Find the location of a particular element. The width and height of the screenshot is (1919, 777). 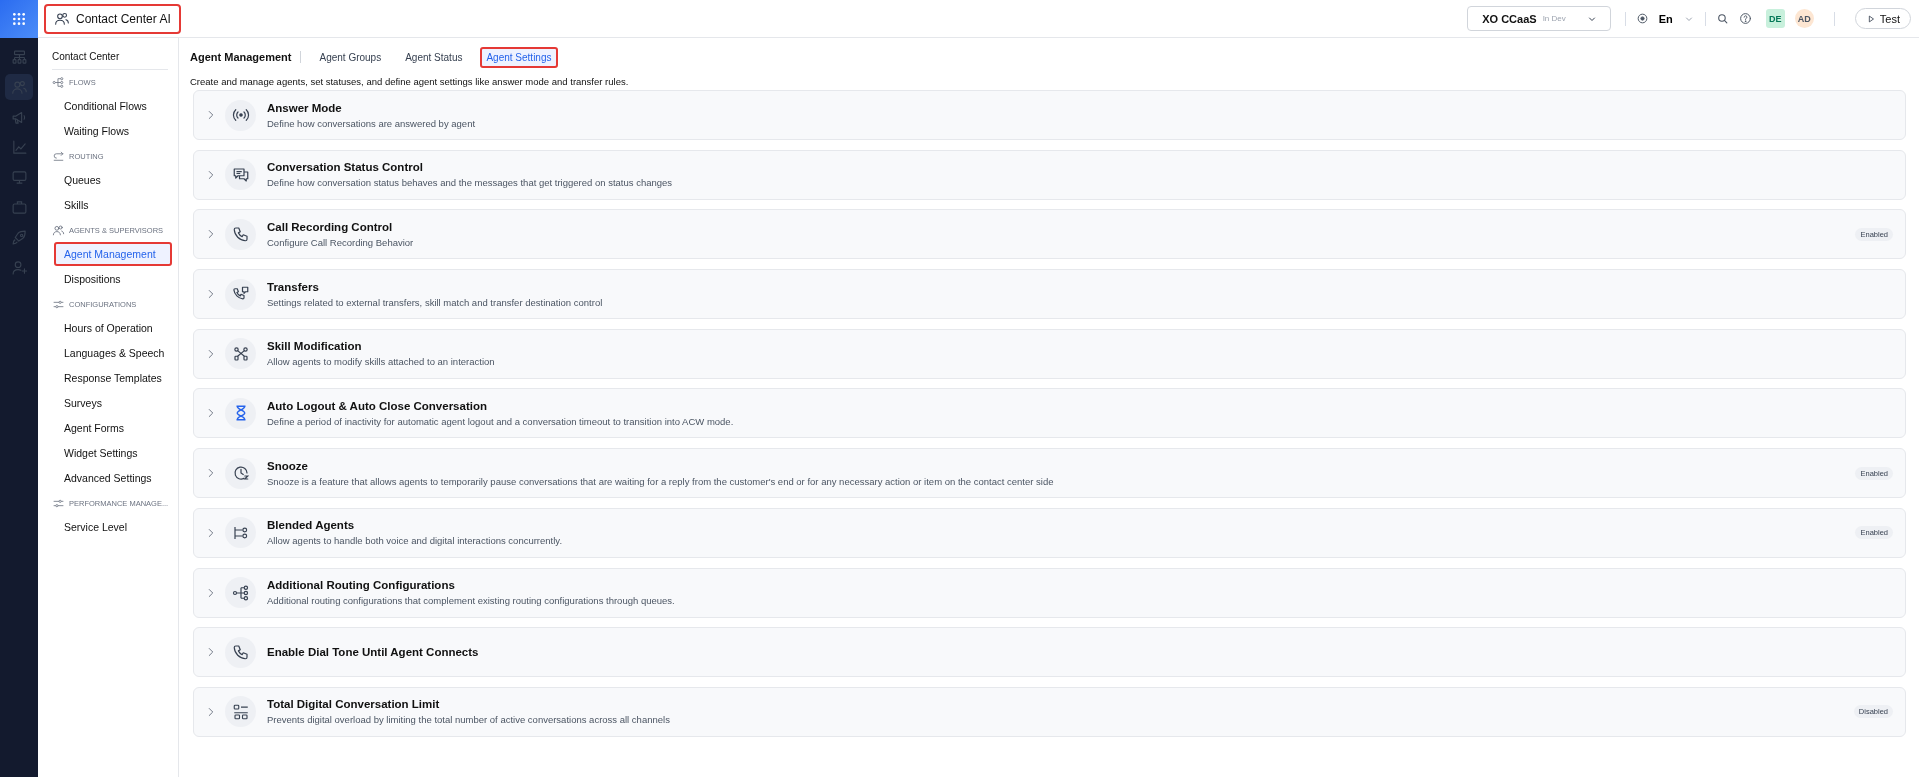

tab: Agent Settings is located at coordinates (519, 57).